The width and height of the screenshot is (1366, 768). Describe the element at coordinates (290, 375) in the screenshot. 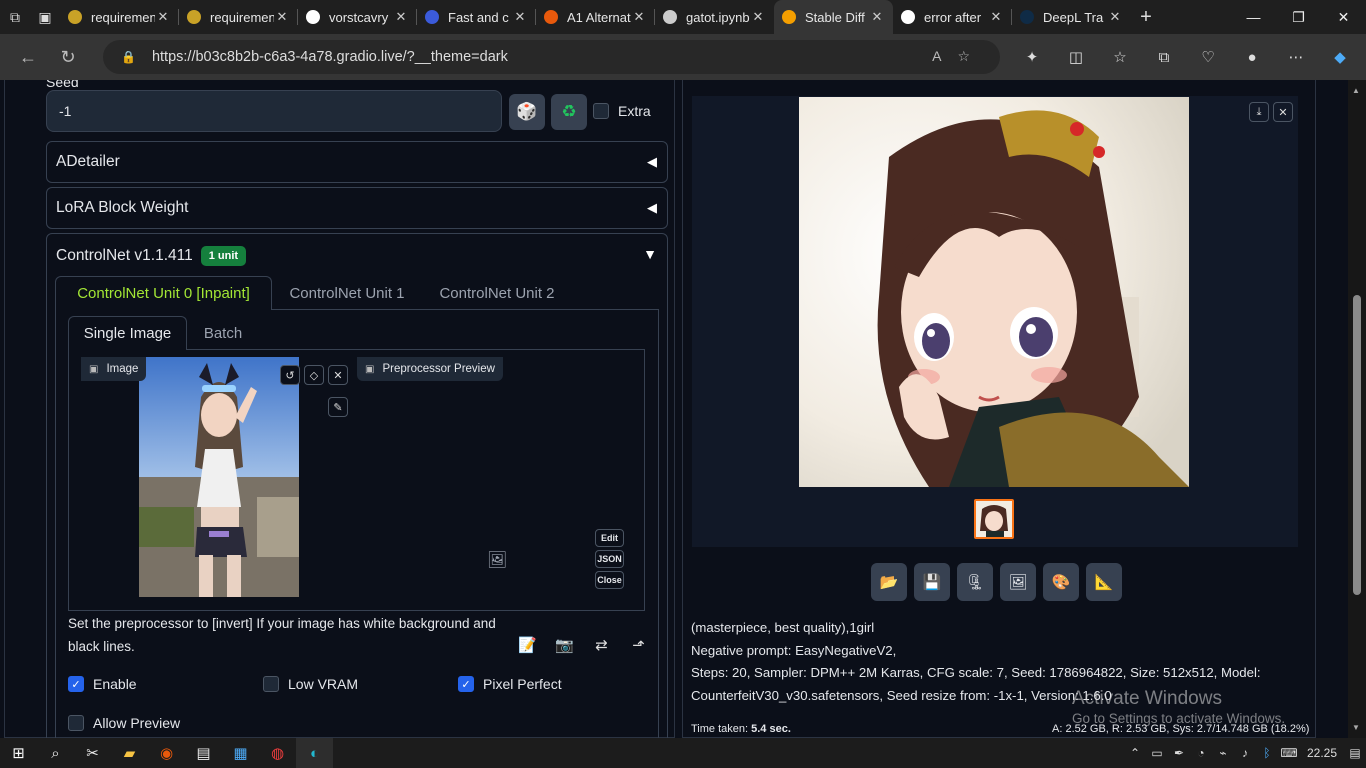

I see `undo-icon: ↺` at that location.